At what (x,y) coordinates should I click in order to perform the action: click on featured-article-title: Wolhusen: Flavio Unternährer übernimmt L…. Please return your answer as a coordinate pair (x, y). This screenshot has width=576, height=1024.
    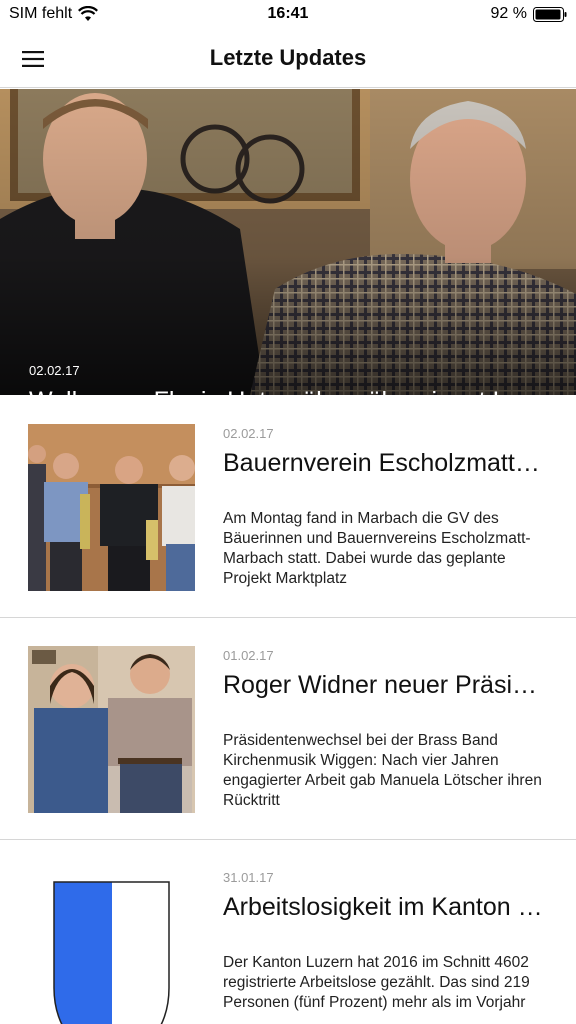
    Looking at the image, I should click on (289, 391).